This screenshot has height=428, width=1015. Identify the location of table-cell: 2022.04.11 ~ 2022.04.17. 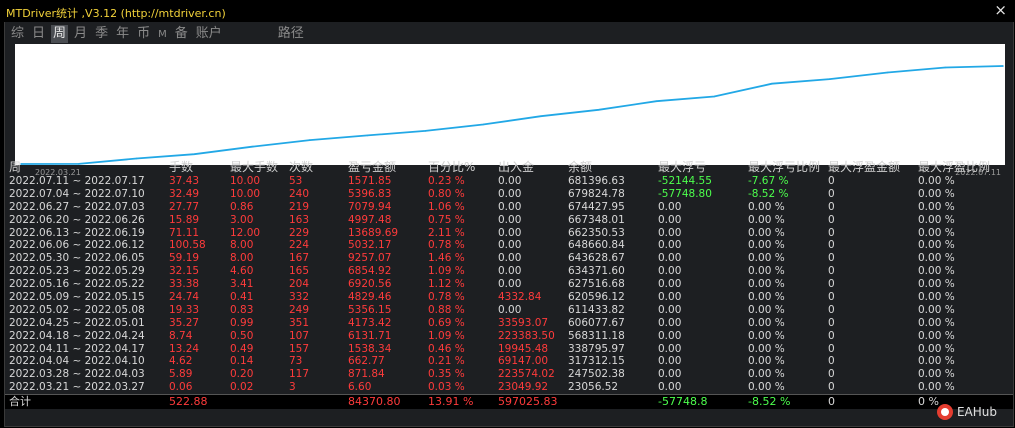
(77, 348).